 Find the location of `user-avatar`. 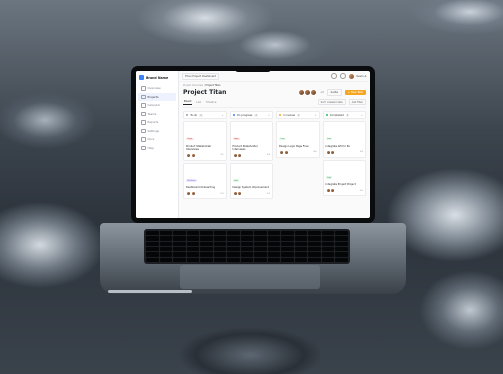

user-avatar is located at coordinates (351, 76).